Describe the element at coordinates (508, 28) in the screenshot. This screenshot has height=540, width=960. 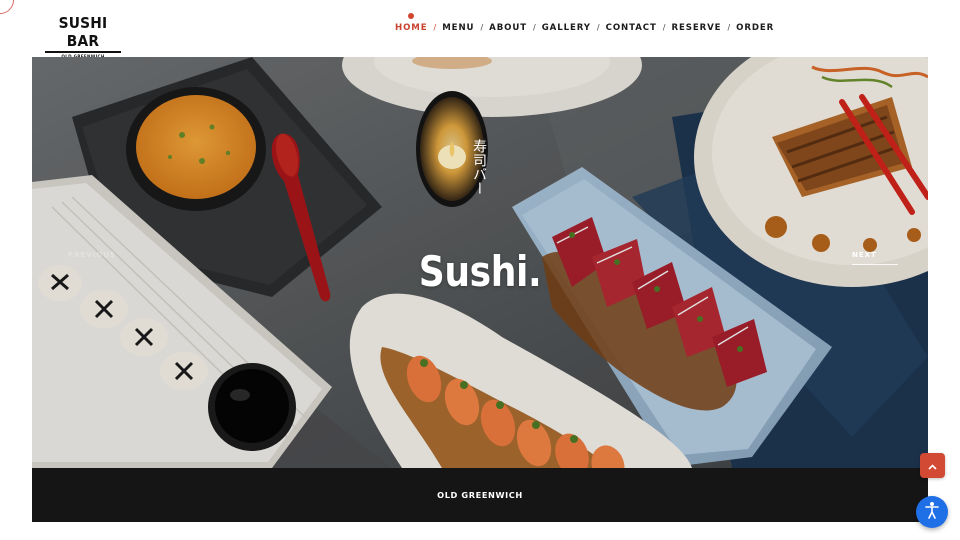
I see `nav-item-about: ABOUT` at that location.